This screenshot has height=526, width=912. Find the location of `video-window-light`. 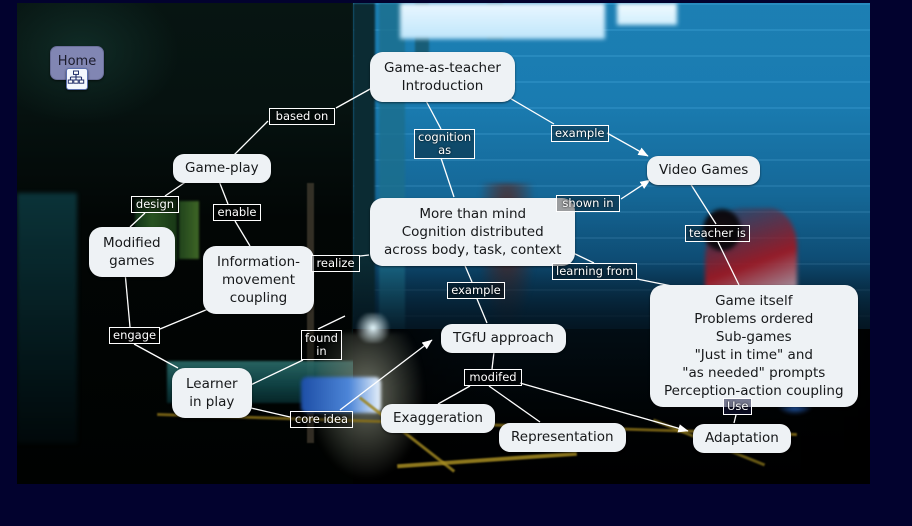

video-window-light is located at coordinates (502, 21).